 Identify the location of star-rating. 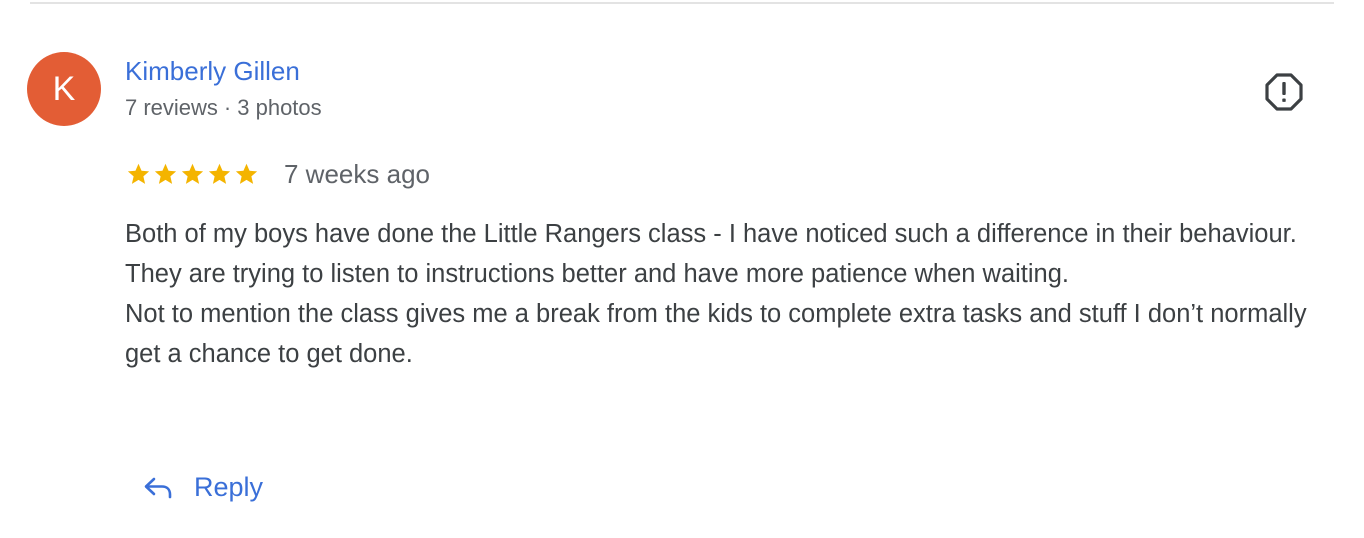
(192, 174).